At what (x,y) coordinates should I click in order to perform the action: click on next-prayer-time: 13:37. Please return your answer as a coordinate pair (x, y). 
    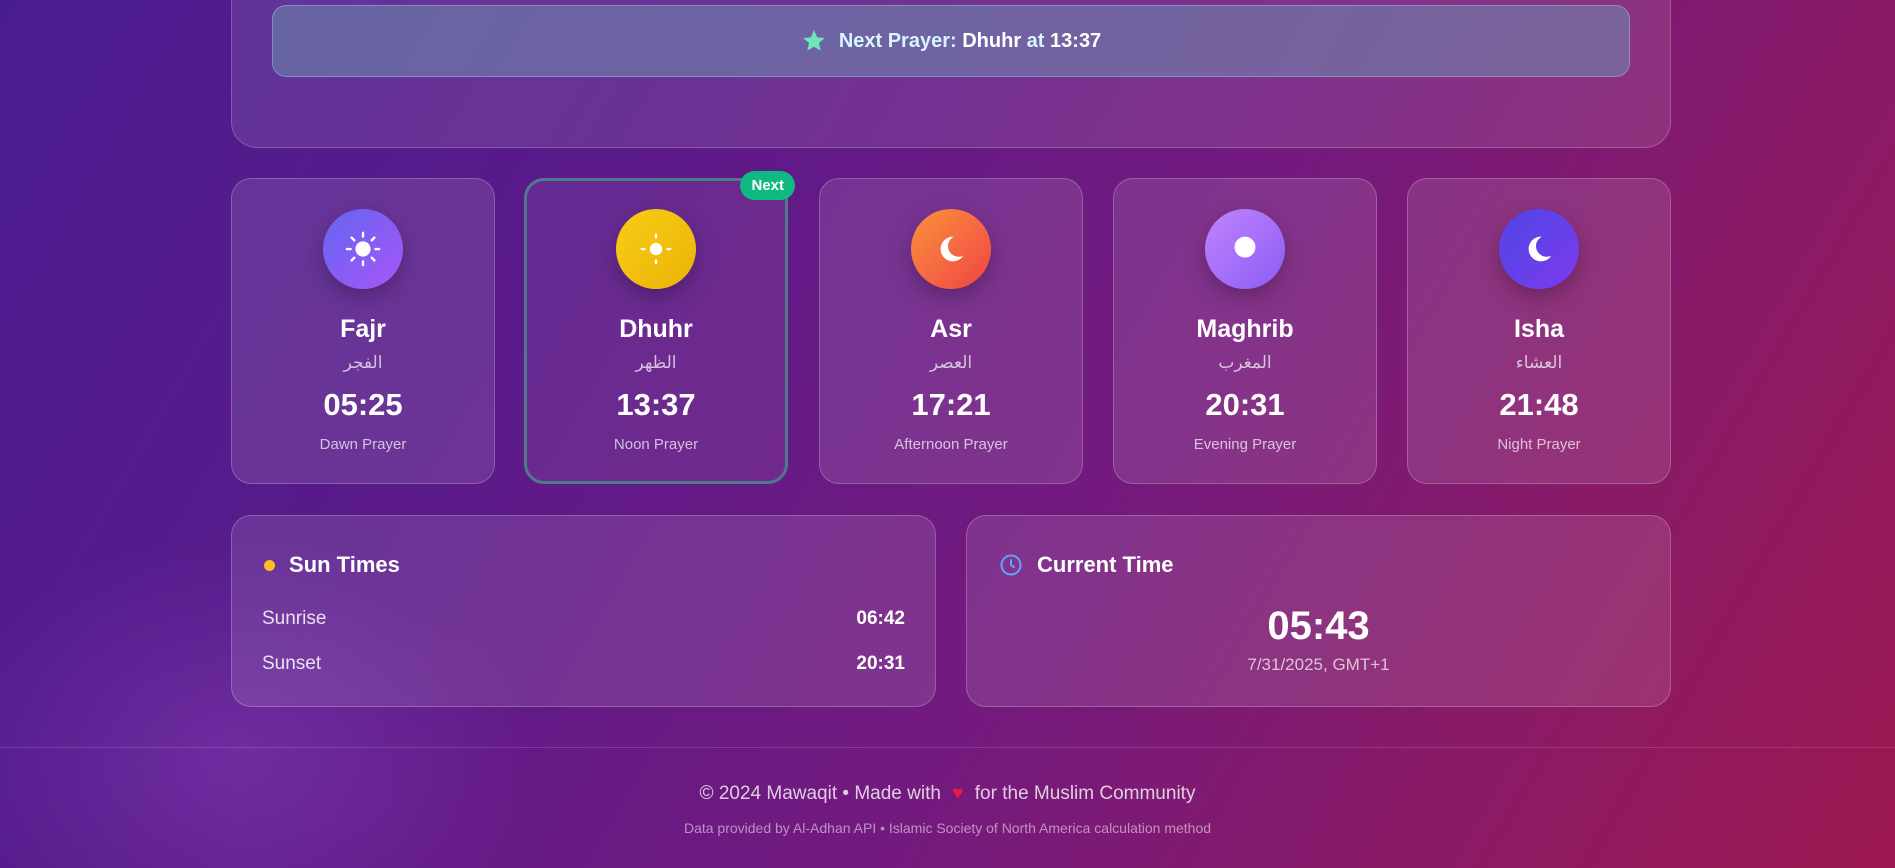
    Looking at the image, I should click on (1076, 40).